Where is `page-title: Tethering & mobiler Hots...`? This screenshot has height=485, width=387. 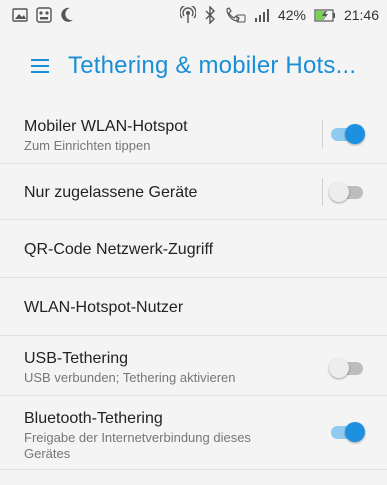
page-title: Tethering & mobiler Hots... is located at coordinates (212, 65).